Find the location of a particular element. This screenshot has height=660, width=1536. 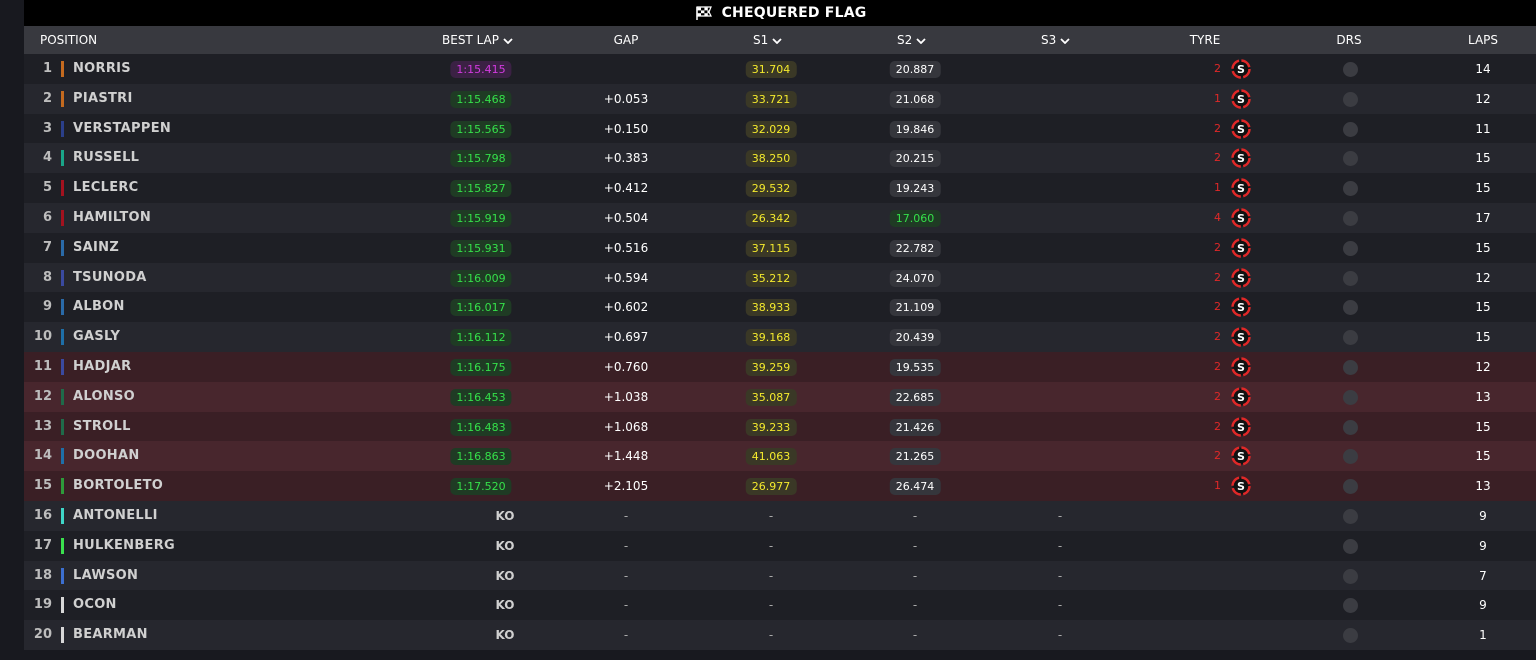

driver-name: BEARMAN is located at coordinates (110, 635).